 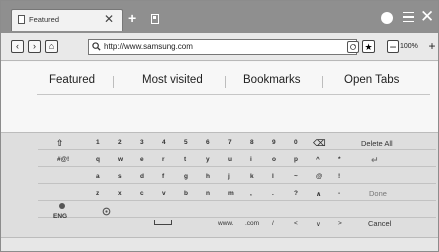 What do you see at coordinates (63, 159) in the screenshot?
I see `symbols-key: #@!` at bounding box center [63, 159].